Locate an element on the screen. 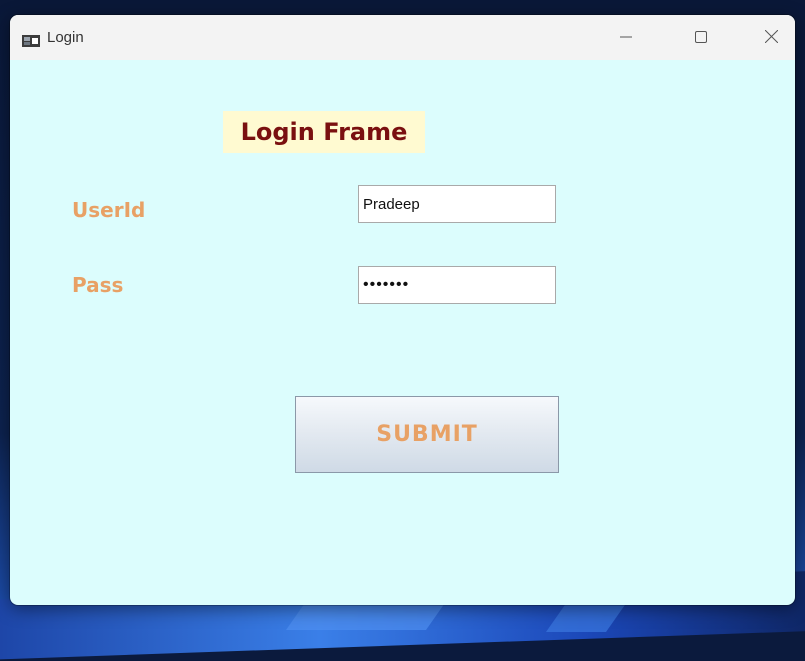 The width and height of the screenshot is (805, 661). userid-label: UserId is located at coordinates (109, 210).